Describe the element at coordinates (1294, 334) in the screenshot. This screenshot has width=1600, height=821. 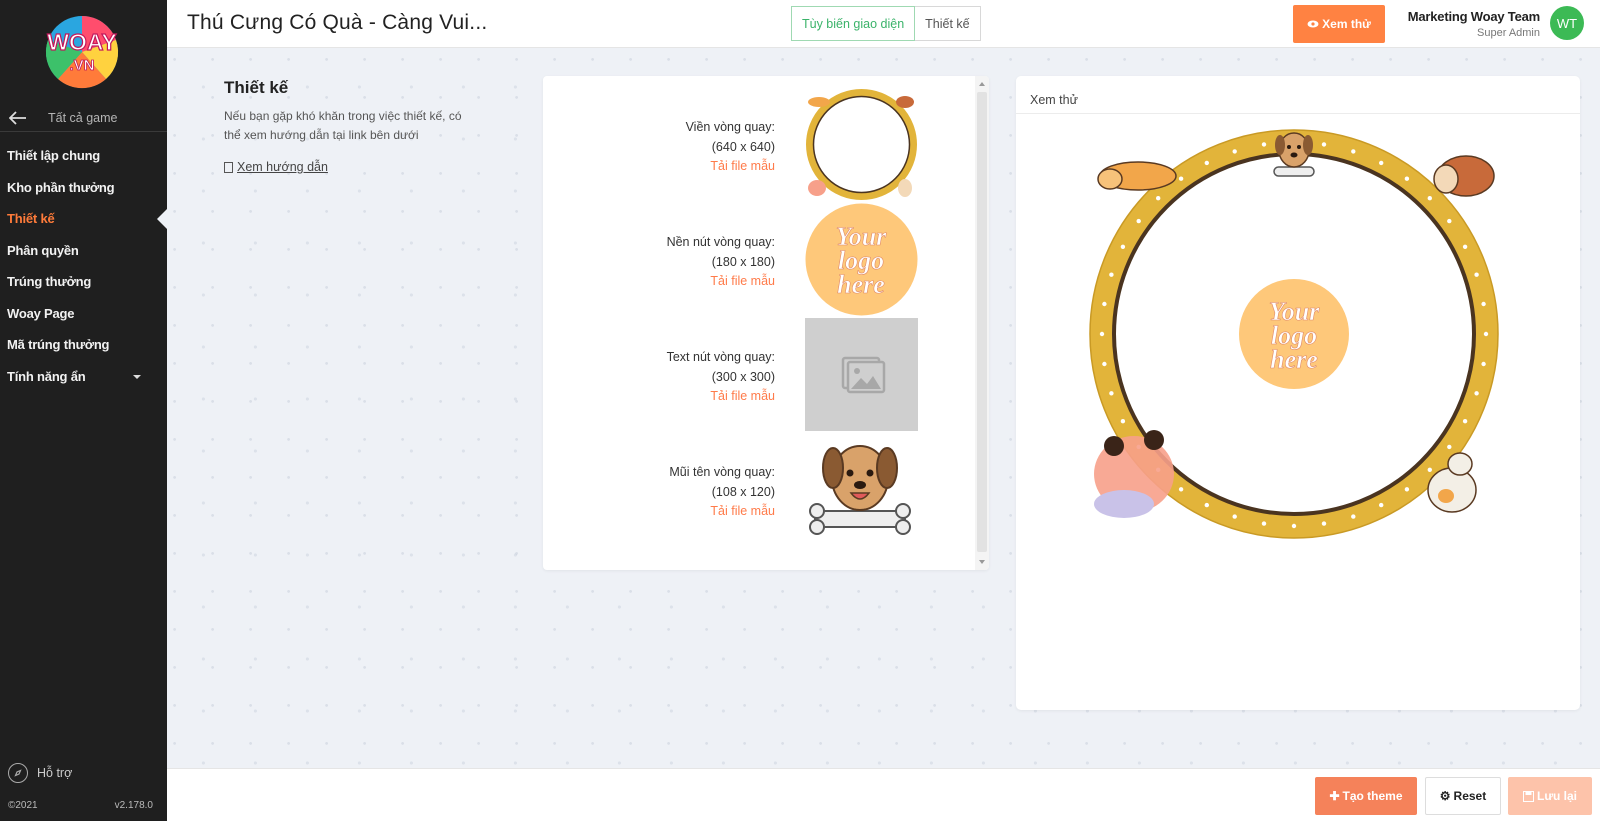
I see `wheel-preview: Your logo here` at that location.